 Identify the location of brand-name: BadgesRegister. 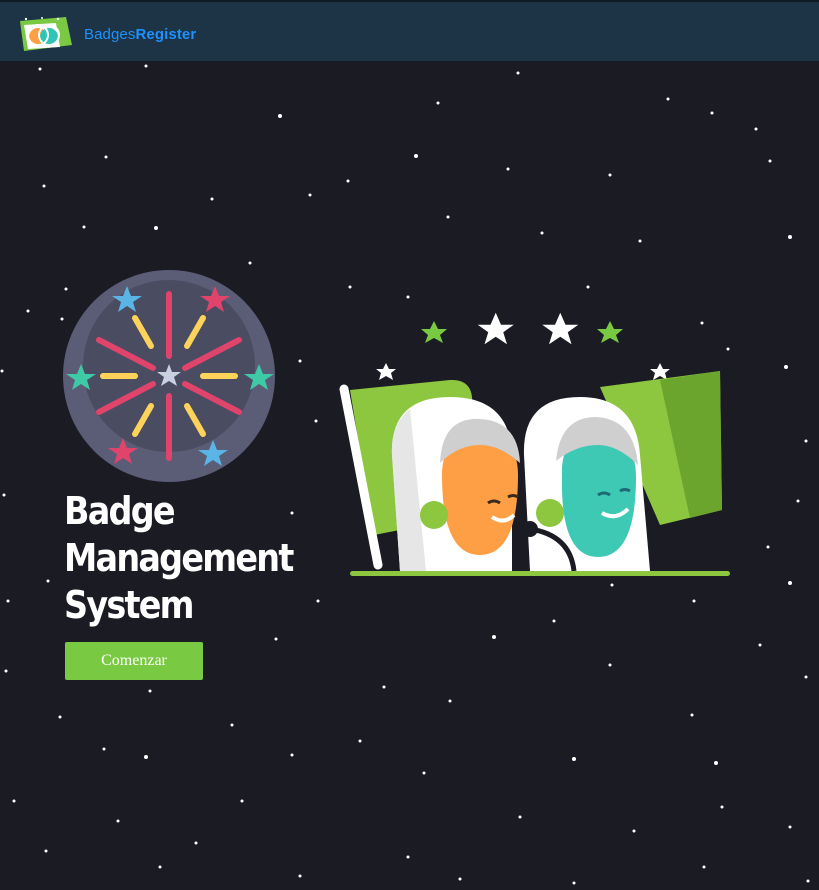
(140, 34).